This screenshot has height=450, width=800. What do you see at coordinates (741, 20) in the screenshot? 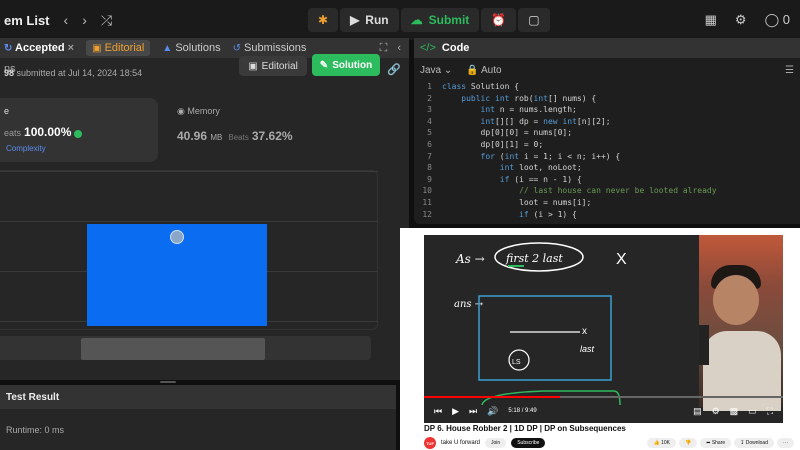
I see `gear-icon: ⚙` at bounding box center [741, 20].